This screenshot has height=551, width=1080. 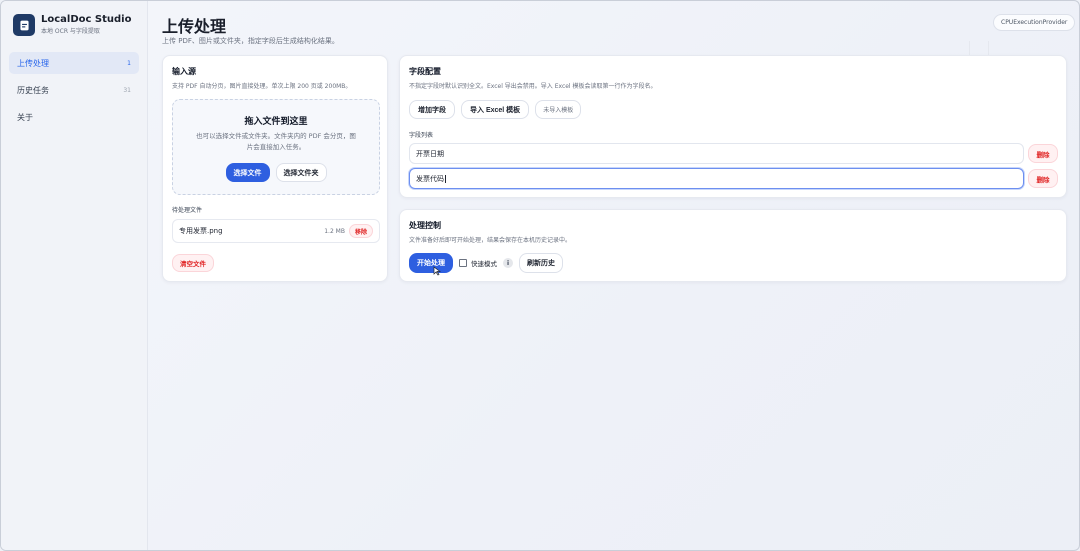 What do you see at coordinates (129, 63) in the screenshot?
I see `sidebar-item-count: 1` at bounding box center [129, 63].